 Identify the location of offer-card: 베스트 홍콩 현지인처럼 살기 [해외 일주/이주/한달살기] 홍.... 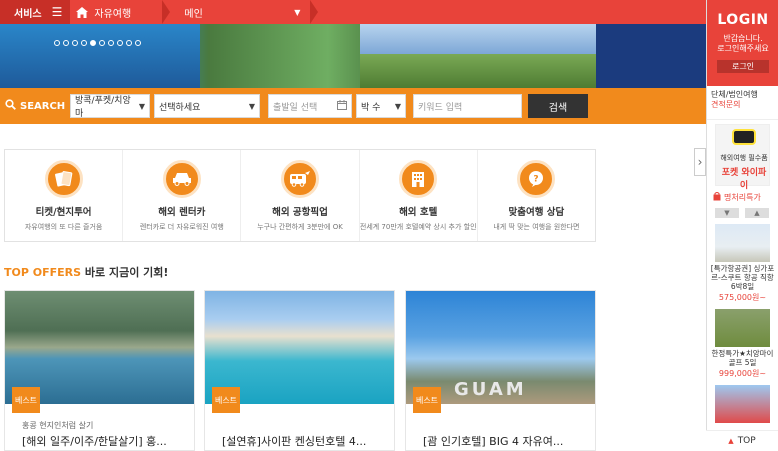
(99, 370).